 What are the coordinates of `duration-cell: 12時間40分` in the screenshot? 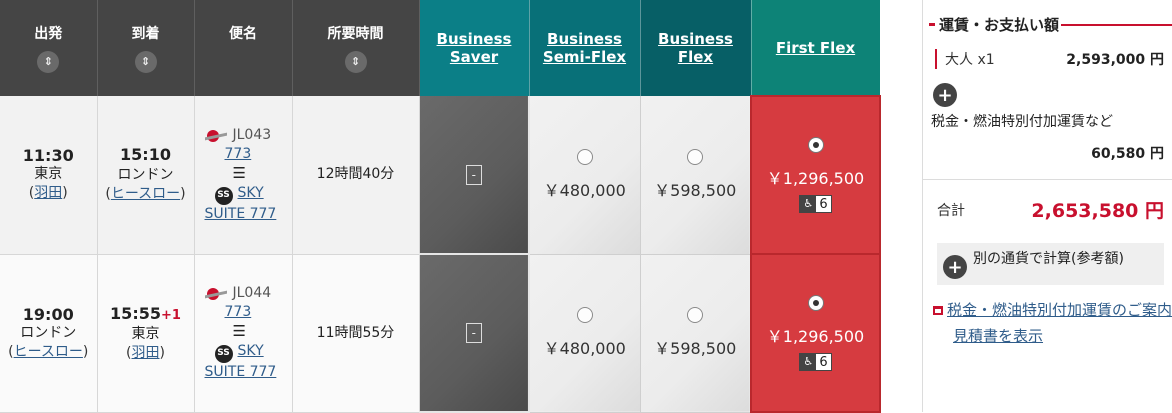 It's located at (356, 175).